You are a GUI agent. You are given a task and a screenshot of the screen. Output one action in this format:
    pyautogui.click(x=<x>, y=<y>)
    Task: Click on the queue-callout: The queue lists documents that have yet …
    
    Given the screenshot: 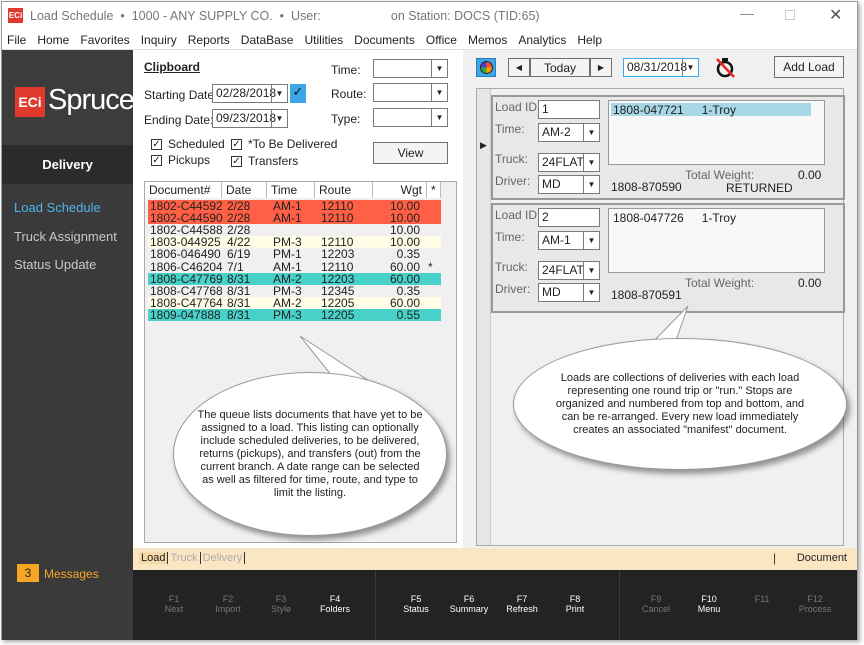 What is the action you would take?
    pyautogui.click(x=310, y=454)
    